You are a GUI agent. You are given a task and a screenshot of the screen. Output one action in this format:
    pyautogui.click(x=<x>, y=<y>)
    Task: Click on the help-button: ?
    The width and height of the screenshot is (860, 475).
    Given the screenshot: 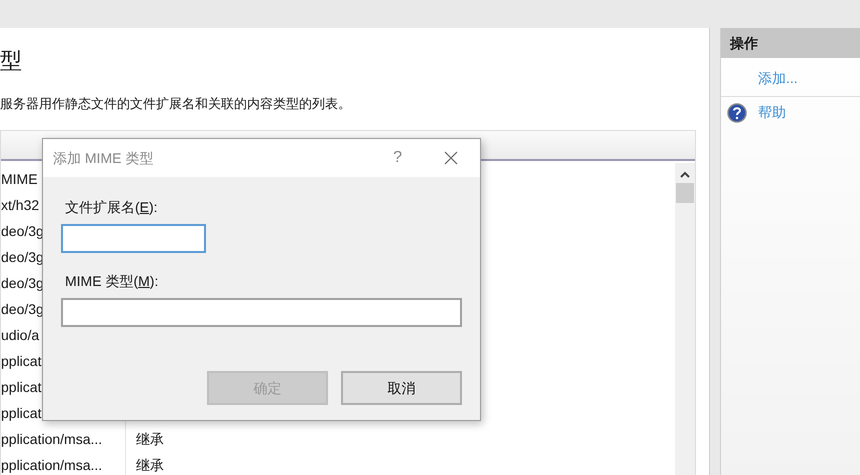 What is the action you would take?
    pyautogui.click(x=397, y=158)
    